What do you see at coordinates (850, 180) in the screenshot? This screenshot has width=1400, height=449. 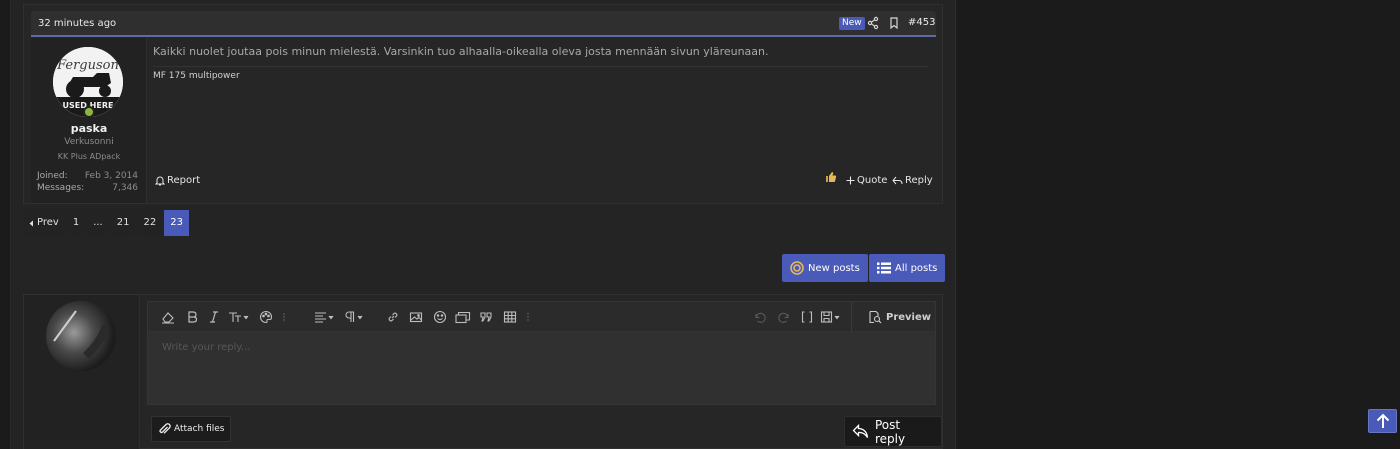 I see `plus-icon` at bounding box center [850, 180].